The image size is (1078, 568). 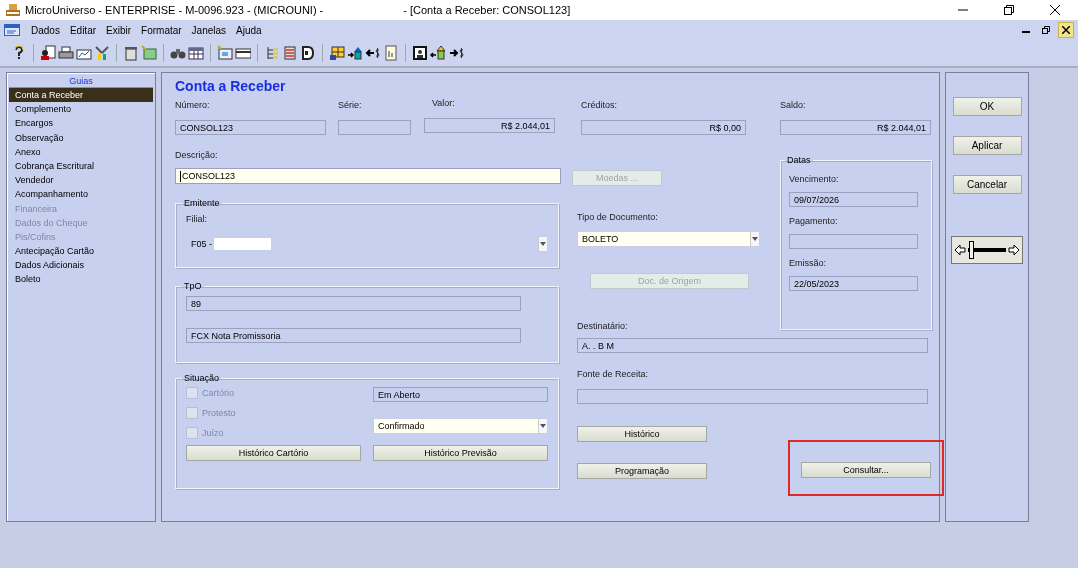 I want to click on field-label: Emissão:, so click(x=808, y=263).